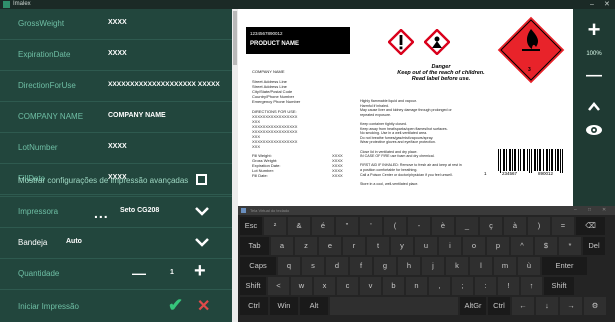  I want to click on key-l: l, so click(481, 266).